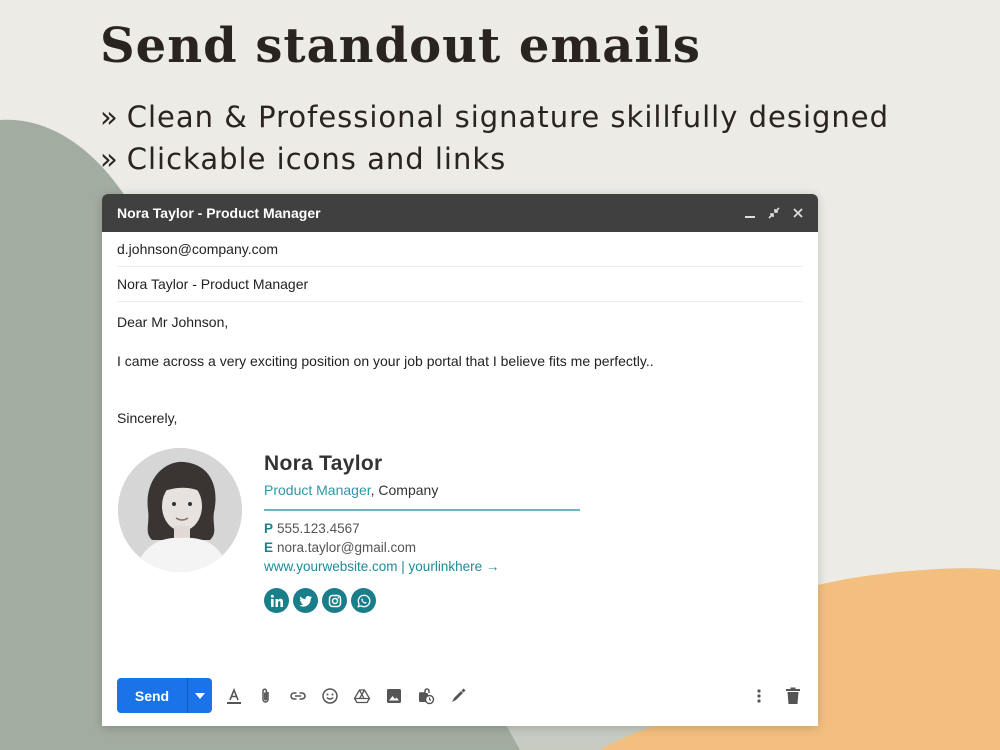 The width and height of the screenshot is (1000, 750). I want to click on trash-icon, so click(793, 696).